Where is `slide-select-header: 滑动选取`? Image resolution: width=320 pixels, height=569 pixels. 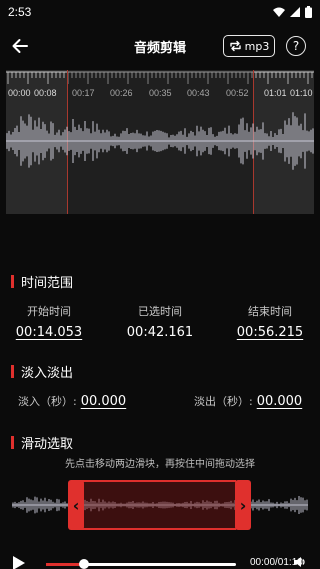
slide-select-header: 滑动选取 is located at coordinates (42, 442).